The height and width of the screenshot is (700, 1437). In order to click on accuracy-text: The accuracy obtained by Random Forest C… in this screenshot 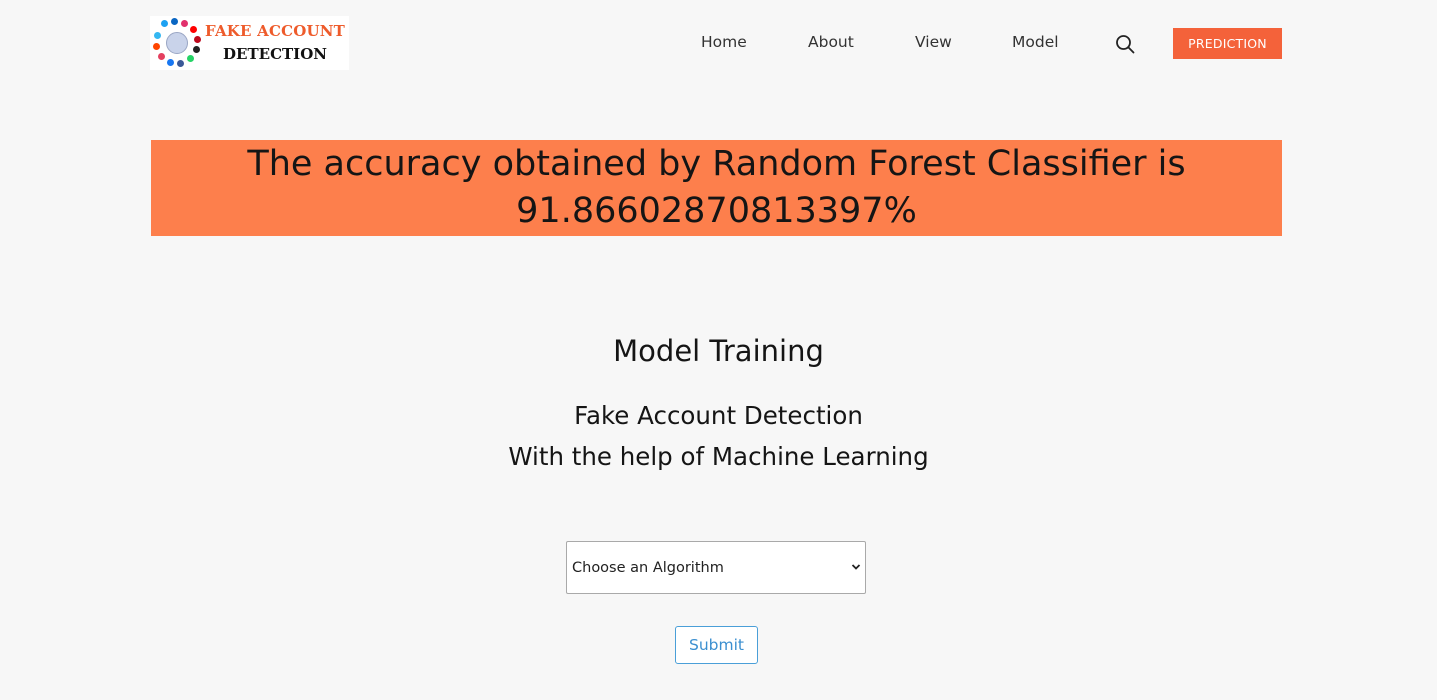, I will do `click(716, 164)`.